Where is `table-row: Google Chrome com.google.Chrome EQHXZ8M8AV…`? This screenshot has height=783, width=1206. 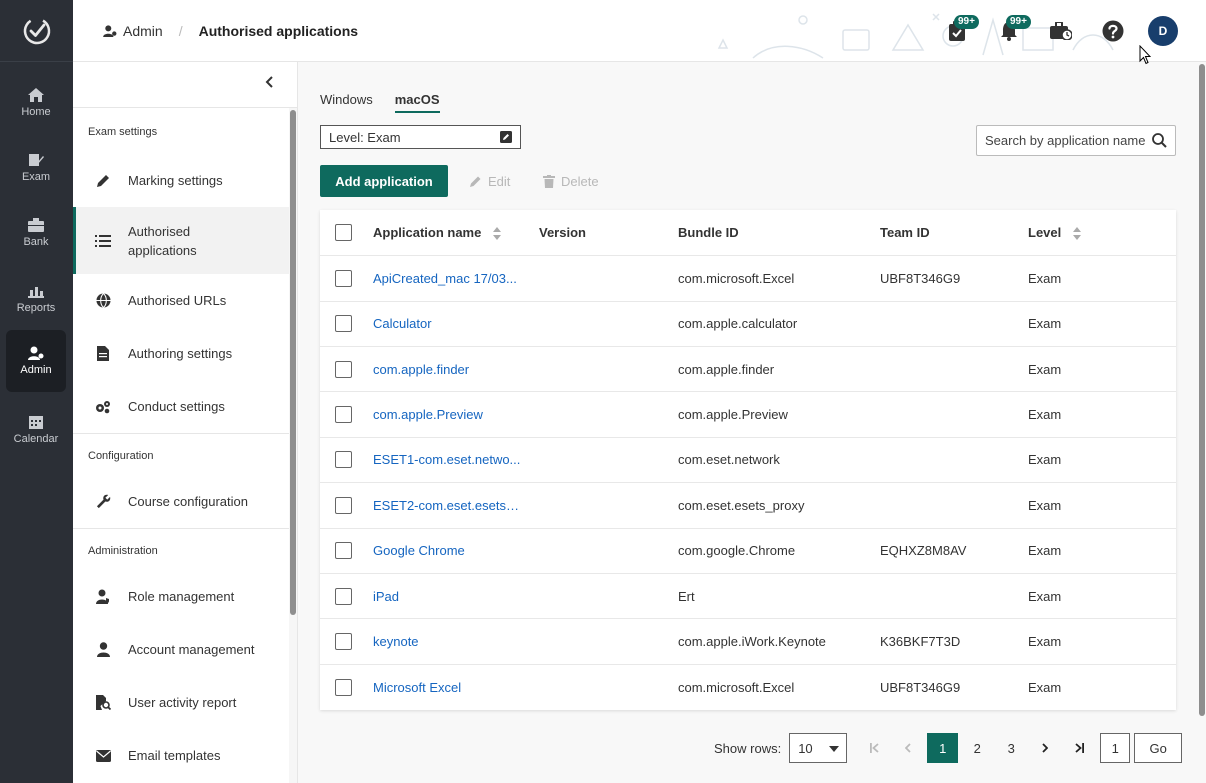
table-row: Google Chrome com.google.Chrome EQHXZ8M8AV… is located at coordinates (748, 551).